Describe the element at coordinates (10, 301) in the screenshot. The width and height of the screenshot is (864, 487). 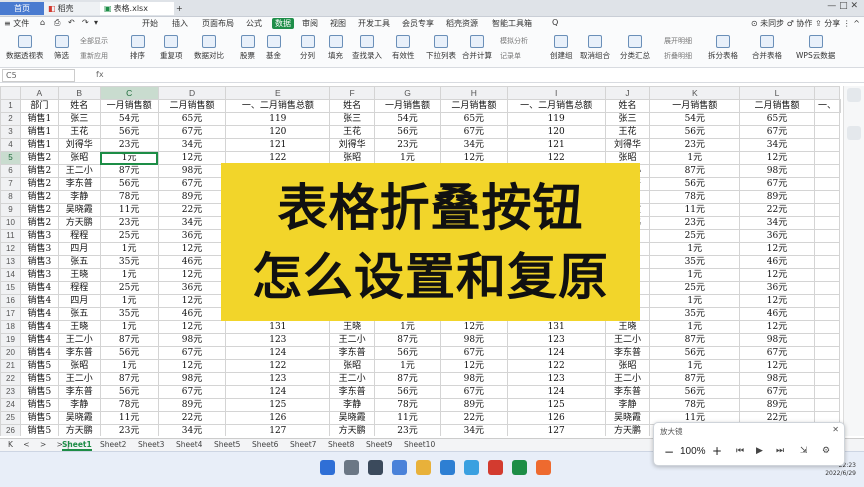
I see `row-header: 16` at that location.